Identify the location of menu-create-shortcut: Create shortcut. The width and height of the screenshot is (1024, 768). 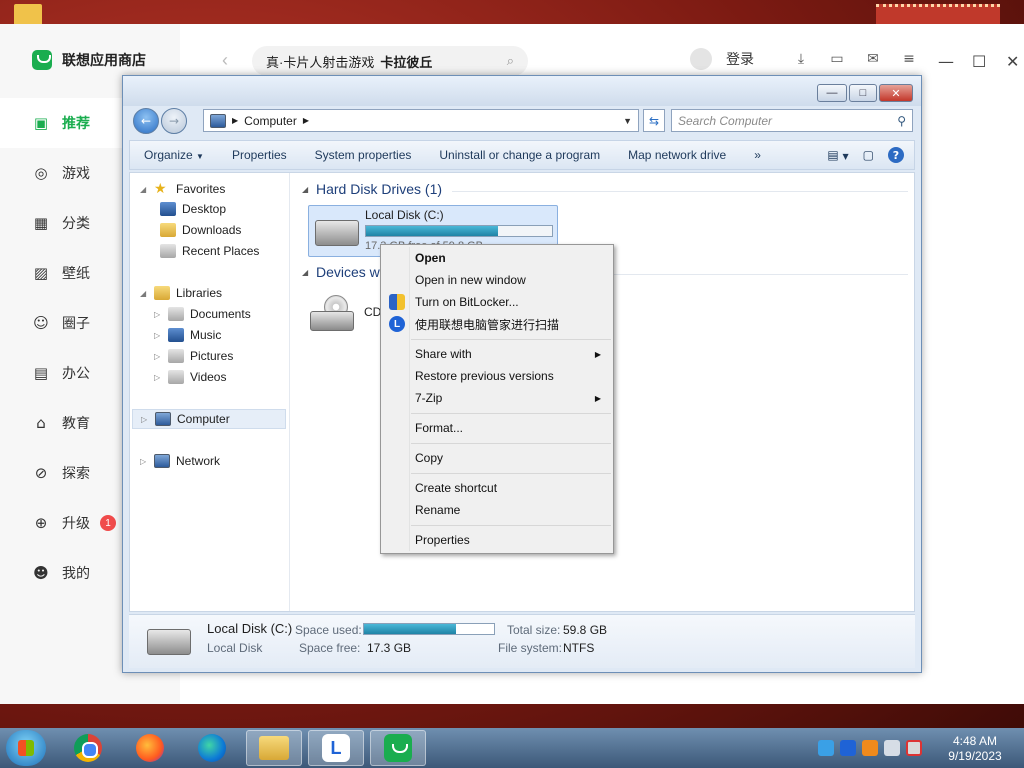
(497, 488).